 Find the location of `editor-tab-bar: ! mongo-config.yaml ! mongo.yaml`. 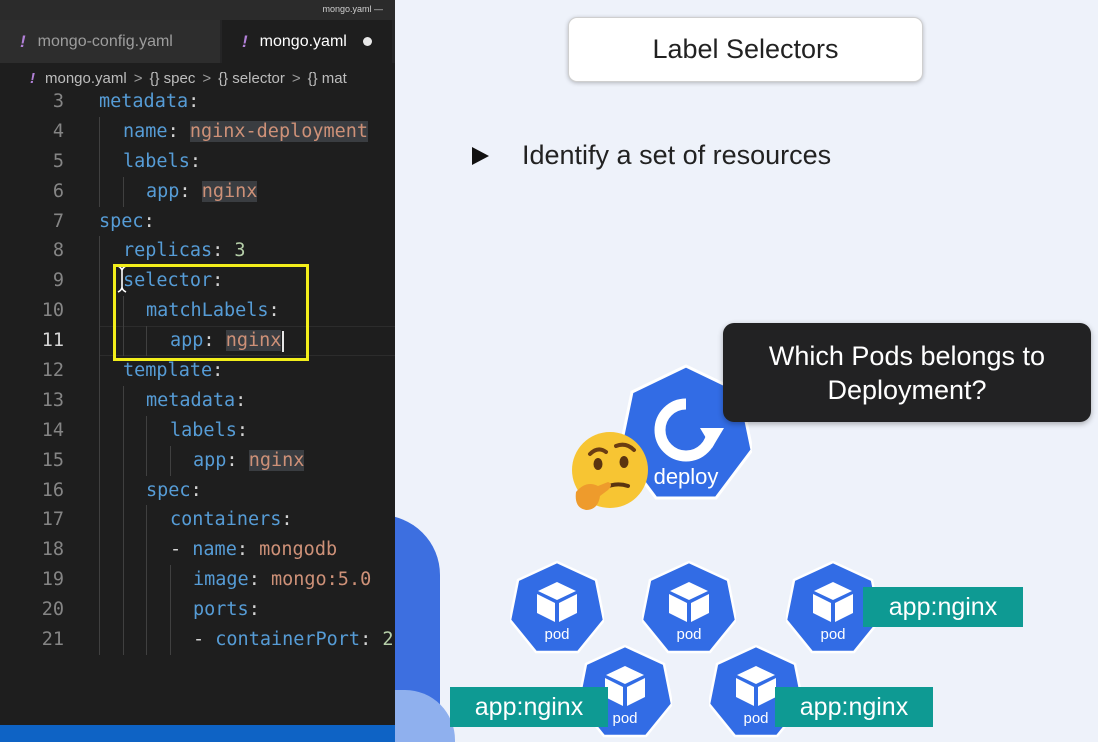

editor-tab-bar: ! mongo-config.yaml ! mongo.yaml is located at coordinates (197, 41).